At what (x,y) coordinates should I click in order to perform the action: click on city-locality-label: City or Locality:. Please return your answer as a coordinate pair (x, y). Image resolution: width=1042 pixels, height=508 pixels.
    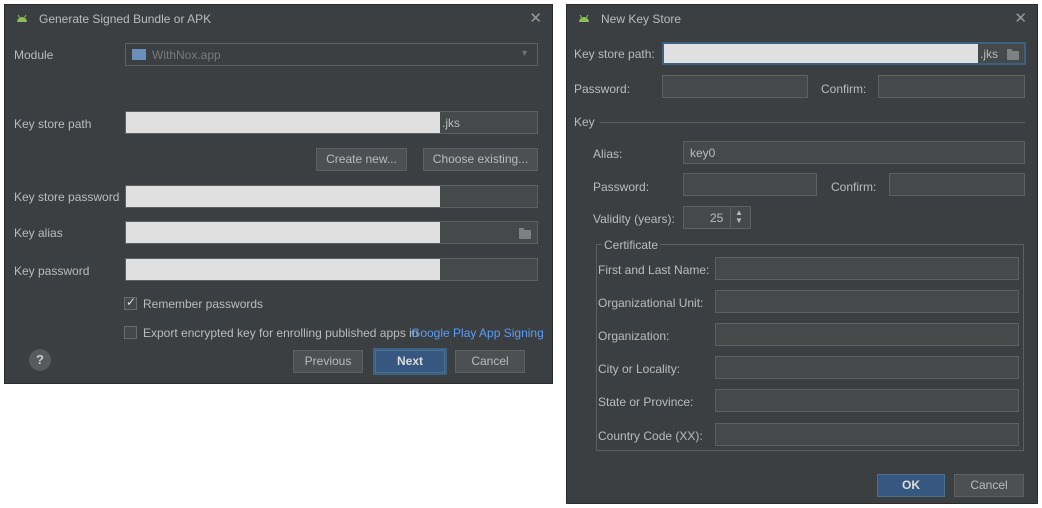
    Looking at the image, I should click on (639, 369).